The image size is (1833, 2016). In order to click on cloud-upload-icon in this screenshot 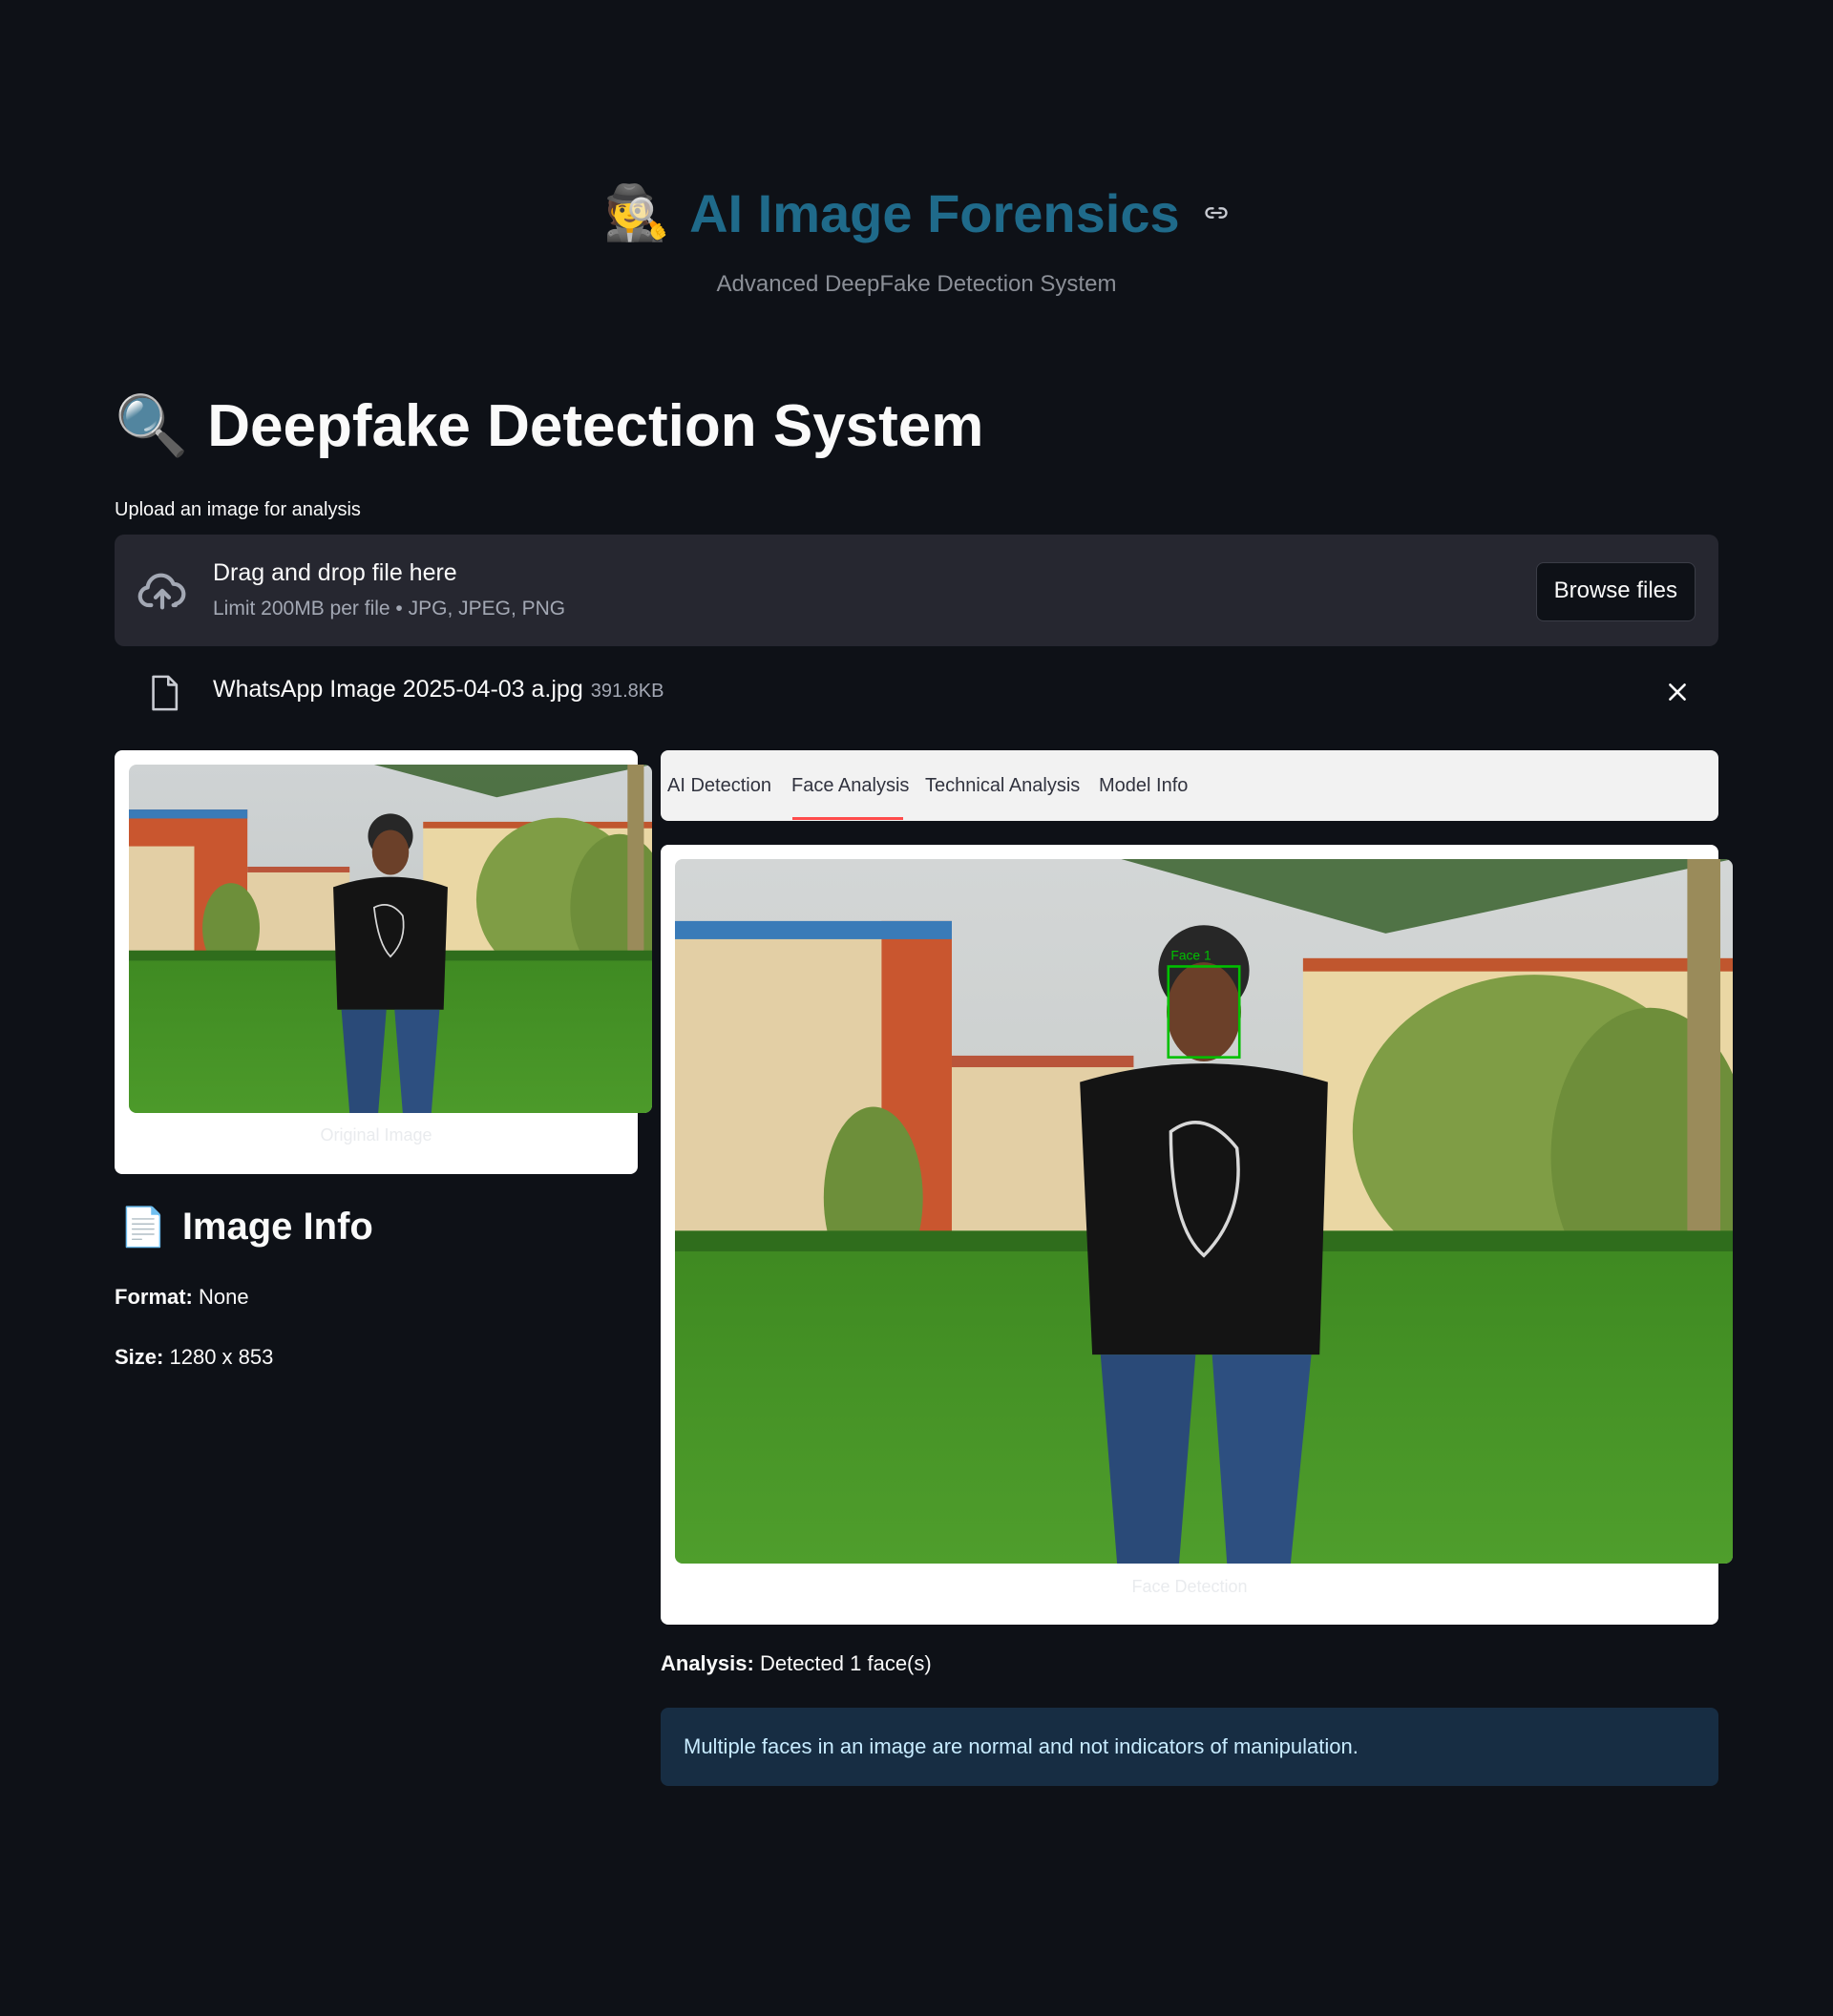, I will do `click(161, 592)`.